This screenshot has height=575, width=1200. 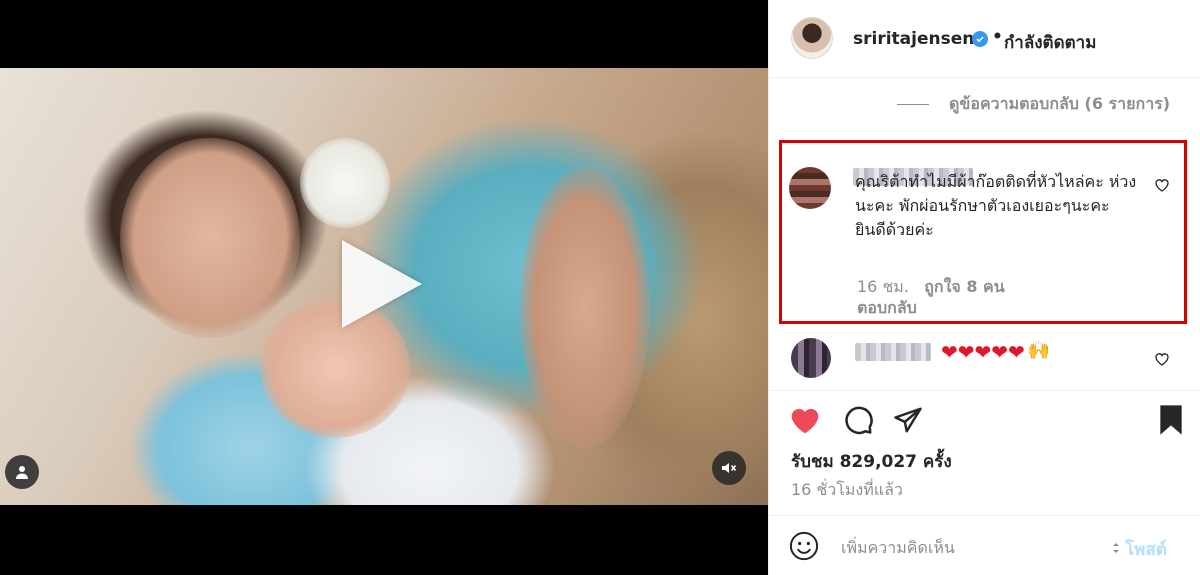 What do you see at coordinates (585, 308) in the screenshot?
I see `photo-region-arm` at bounding box center [585, 308].